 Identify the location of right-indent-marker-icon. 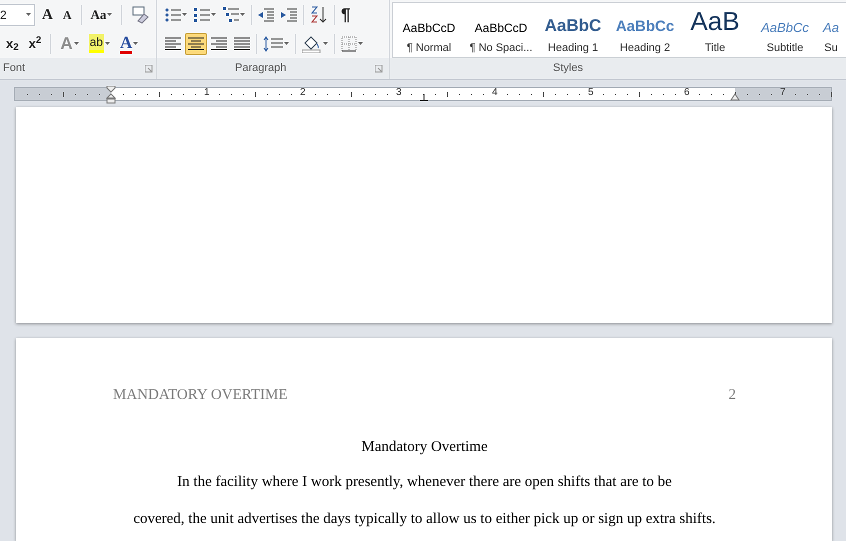
(735, 96).